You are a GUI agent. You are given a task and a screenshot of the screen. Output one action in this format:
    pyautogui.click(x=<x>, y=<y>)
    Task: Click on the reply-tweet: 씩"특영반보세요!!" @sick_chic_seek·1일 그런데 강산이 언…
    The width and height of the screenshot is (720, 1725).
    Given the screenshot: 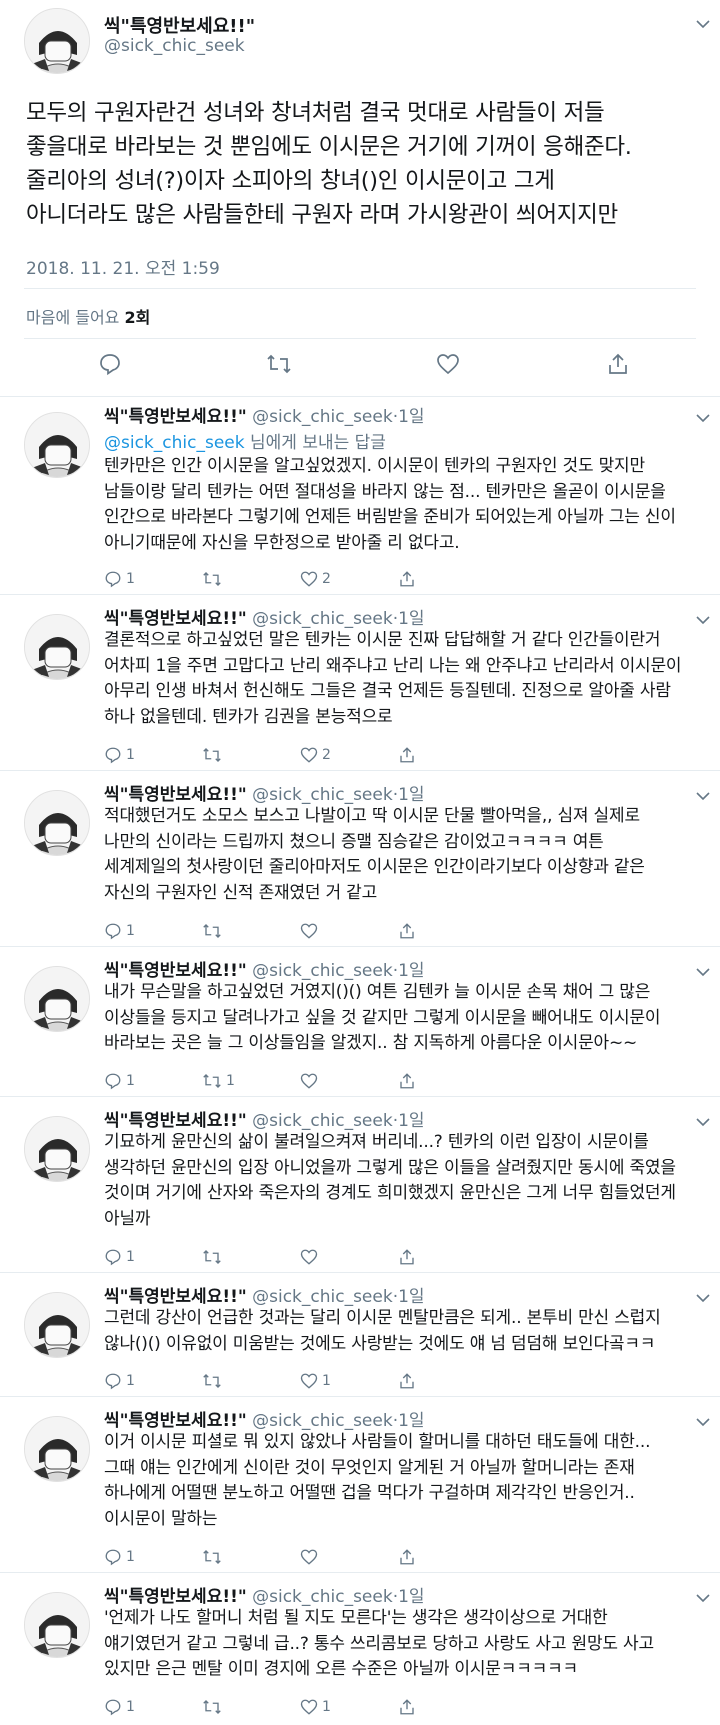 What is the action you would take?
    pyautogui.click(x=360, y=1341)
    